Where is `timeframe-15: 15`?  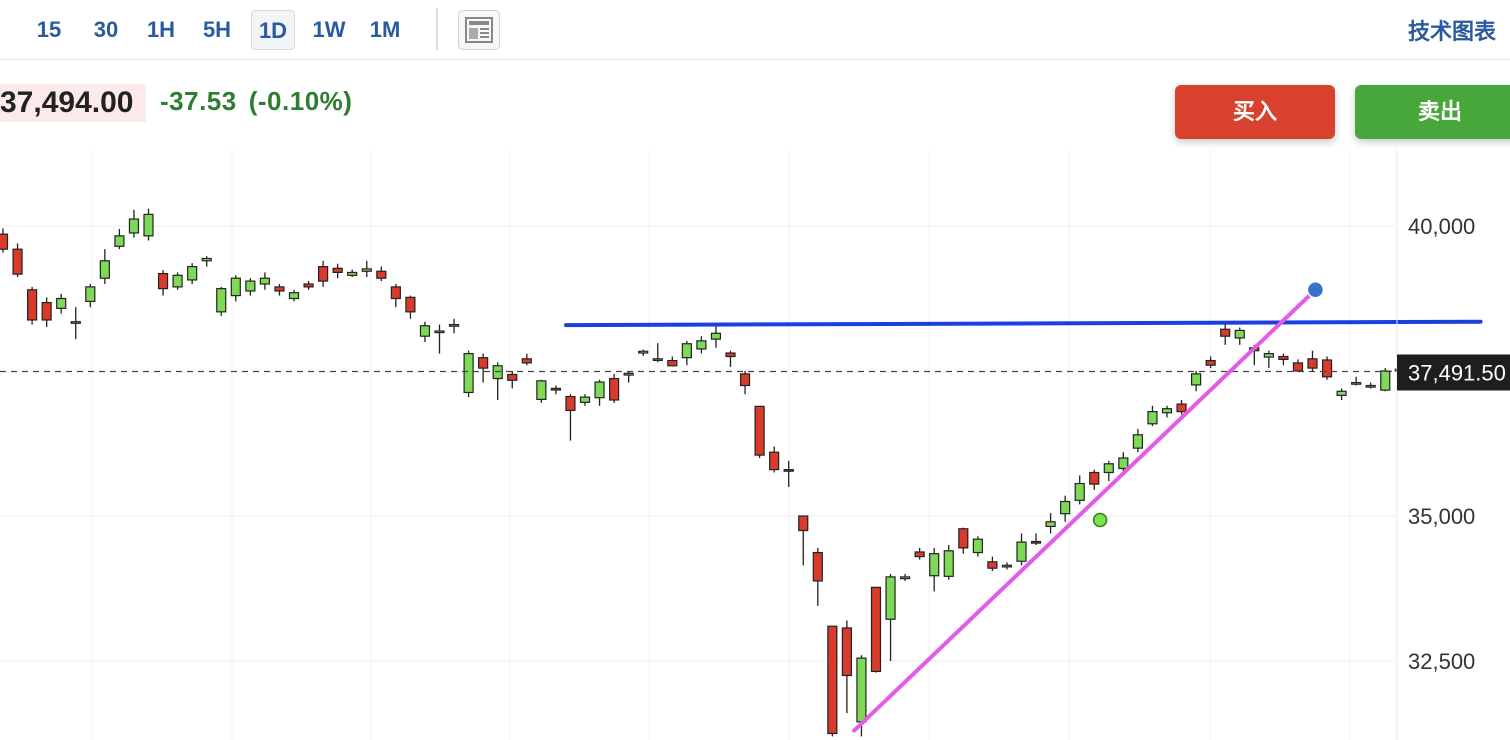
timeframe-15: 15 is located at coordinates (49, 30).